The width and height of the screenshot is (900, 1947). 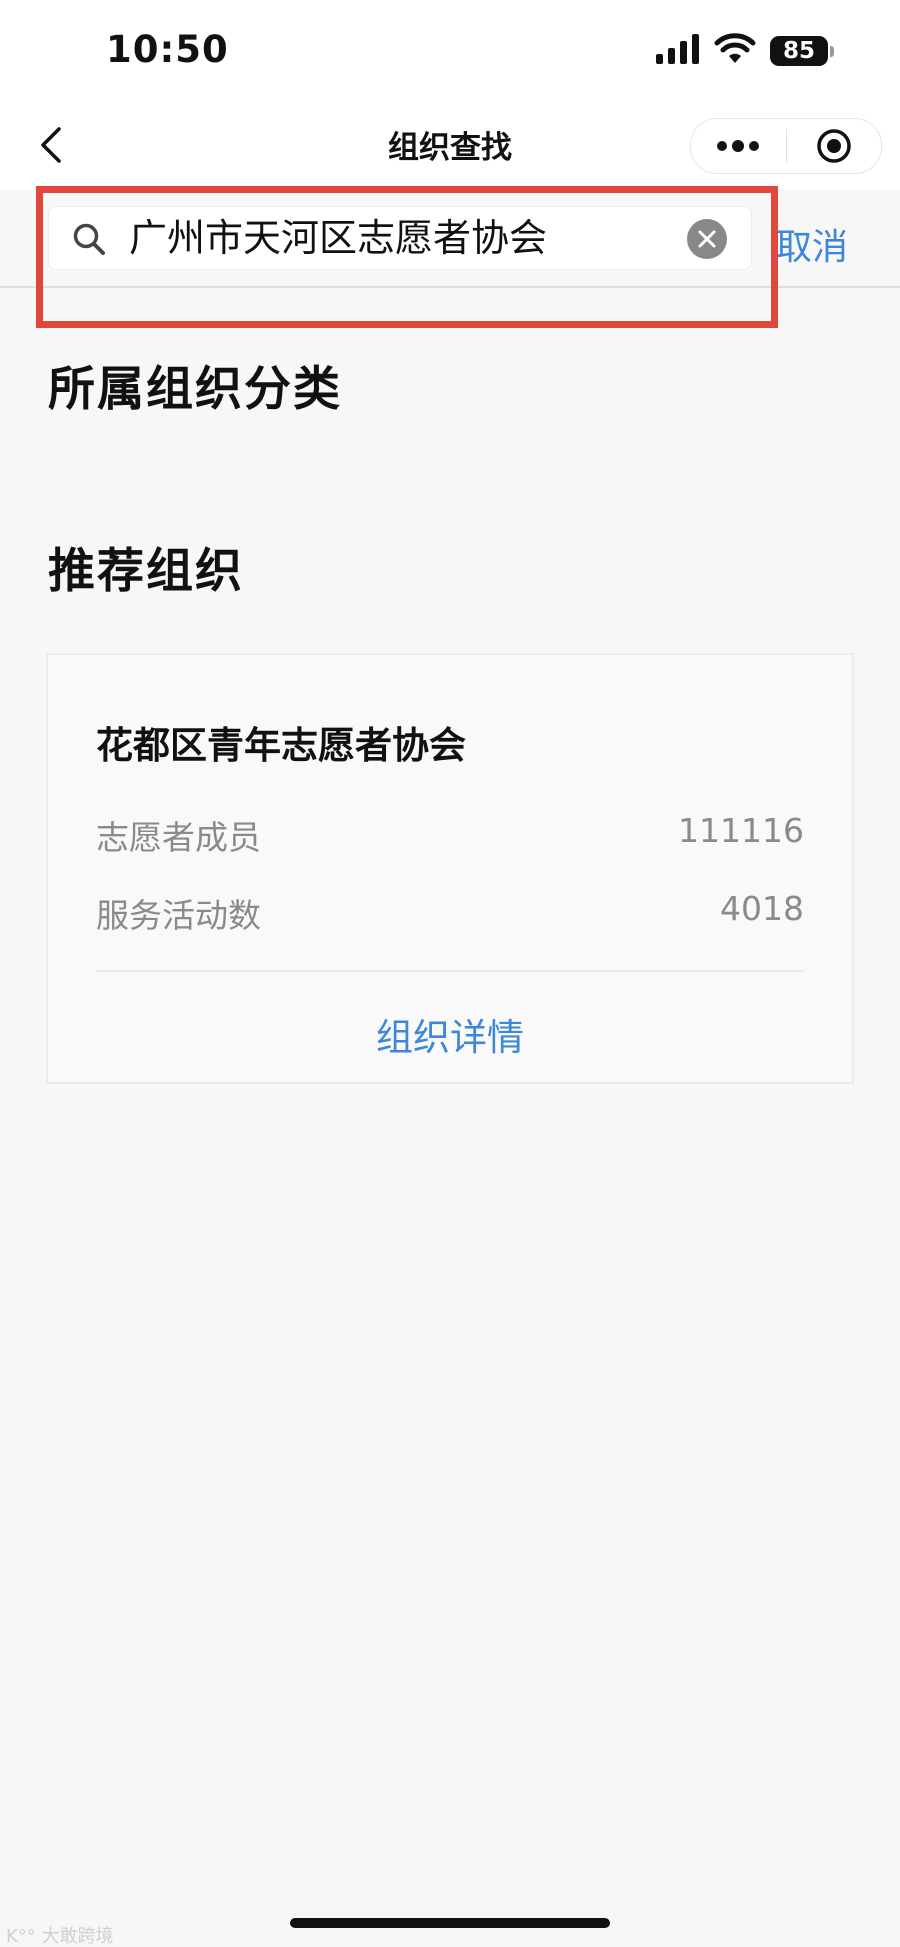 I want to click on search-input: 广州市天河区志愿者协会, so click(x=400, y=238).